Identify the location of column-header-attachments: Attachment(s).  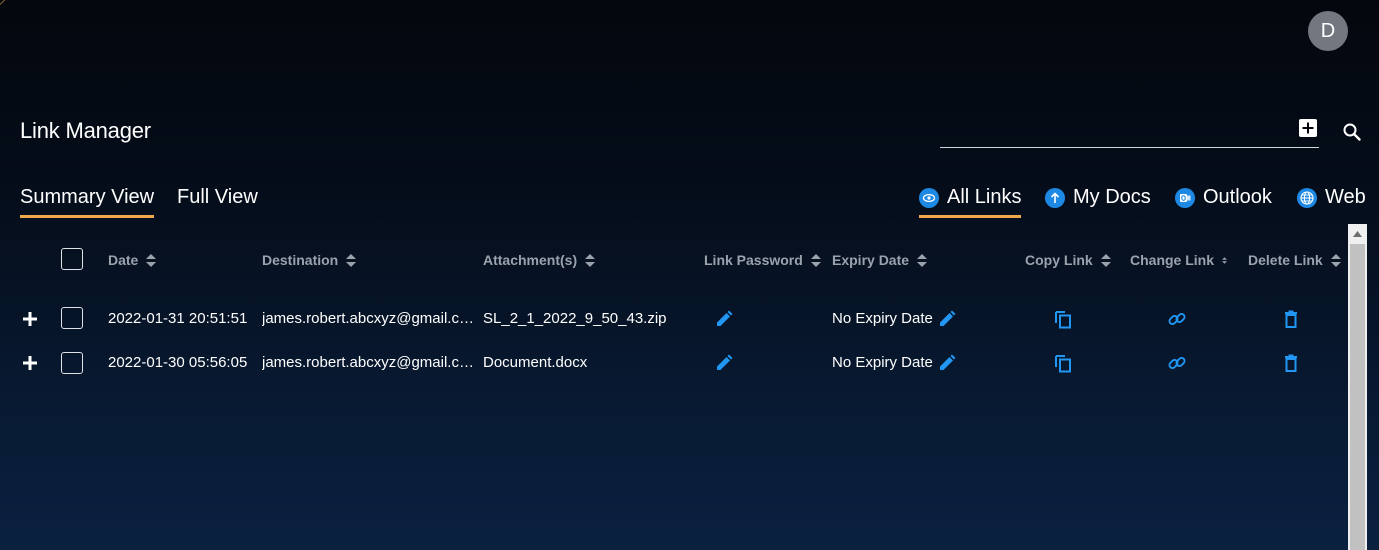
(539, 260).